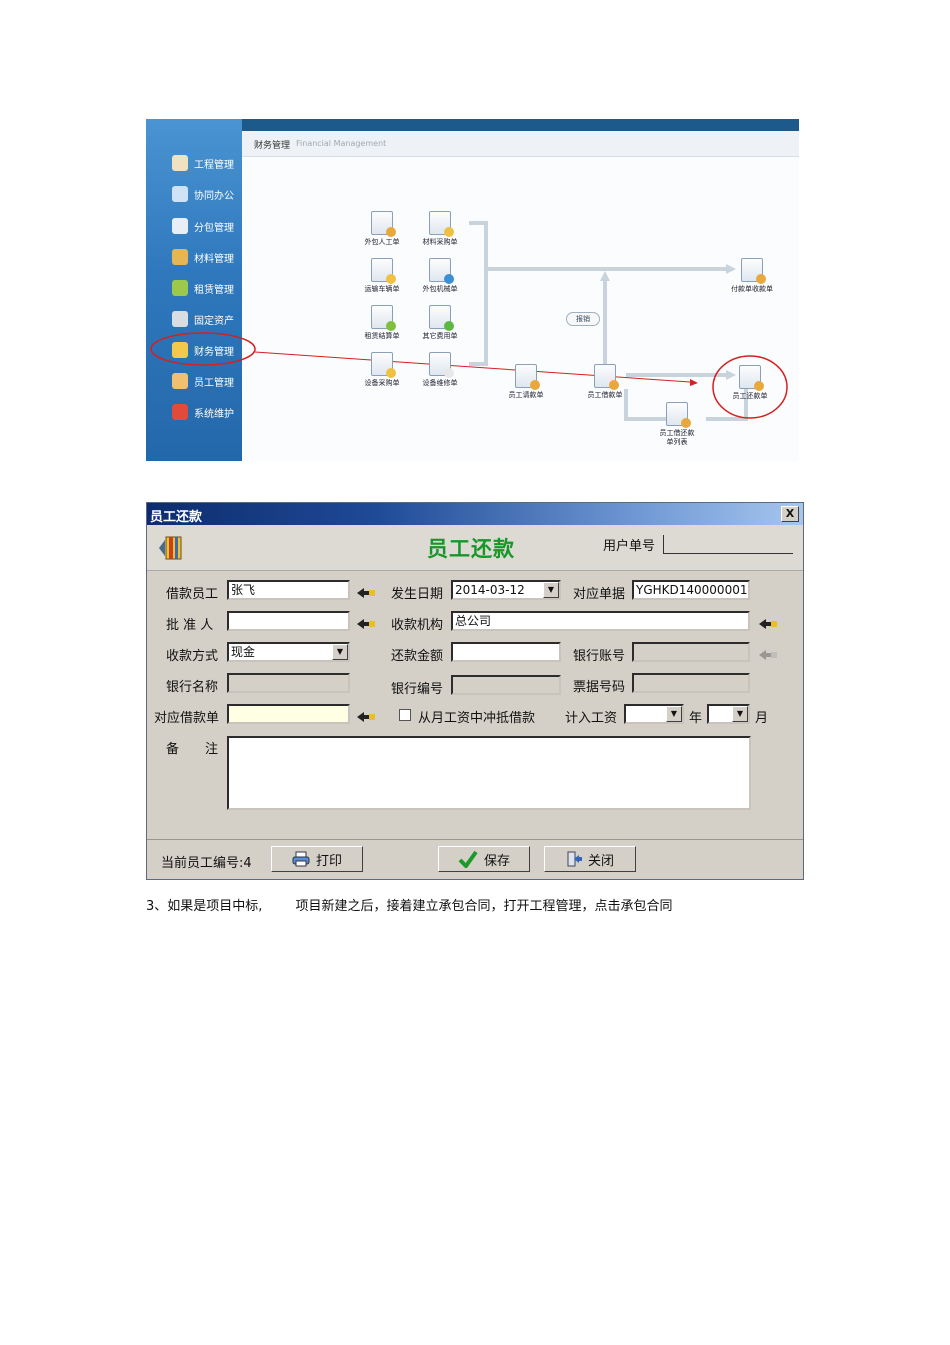 The image size is (950, 1345). I want to click on org-field: 总公司, so click(600, 621).